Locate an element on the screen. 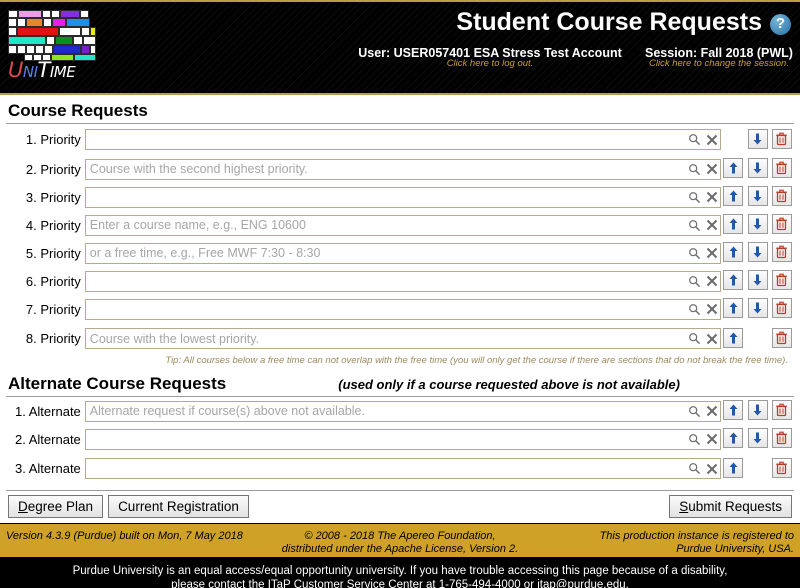 The width and height of the screenshot is (800, 588). submit-requests-button: Submit Requests is located at coordinates (730, 506).